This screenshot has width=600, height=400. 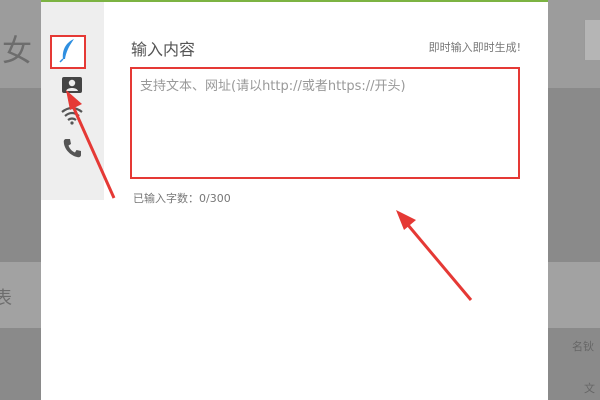 I want to click on sidebar-item-wifi, so click(x=72, y=117).